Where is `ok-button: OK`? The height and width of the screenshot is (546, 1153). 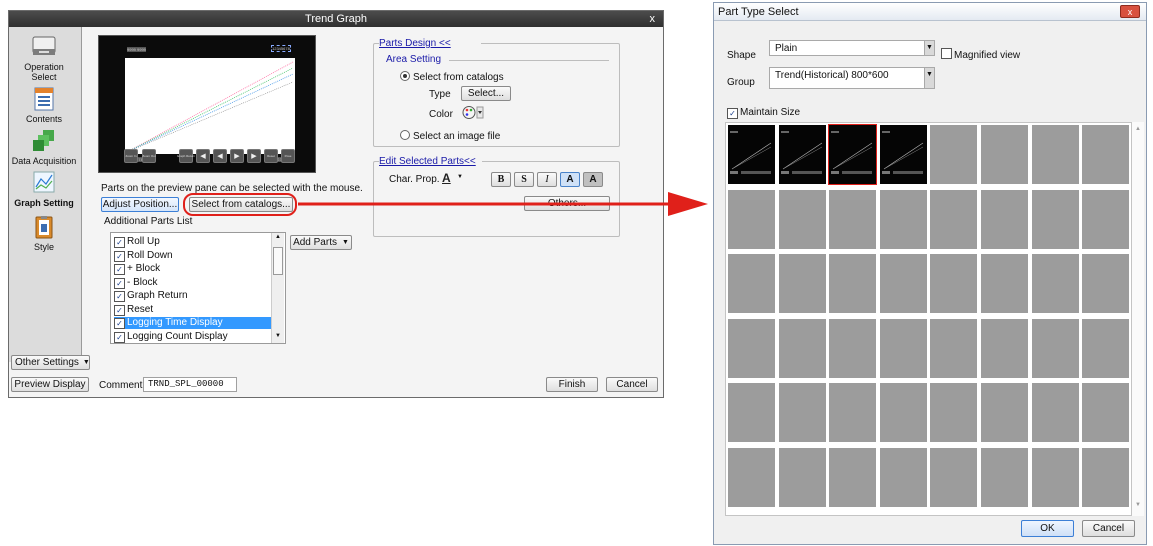 ok-button: OK is located at coordinates (1047, 528).